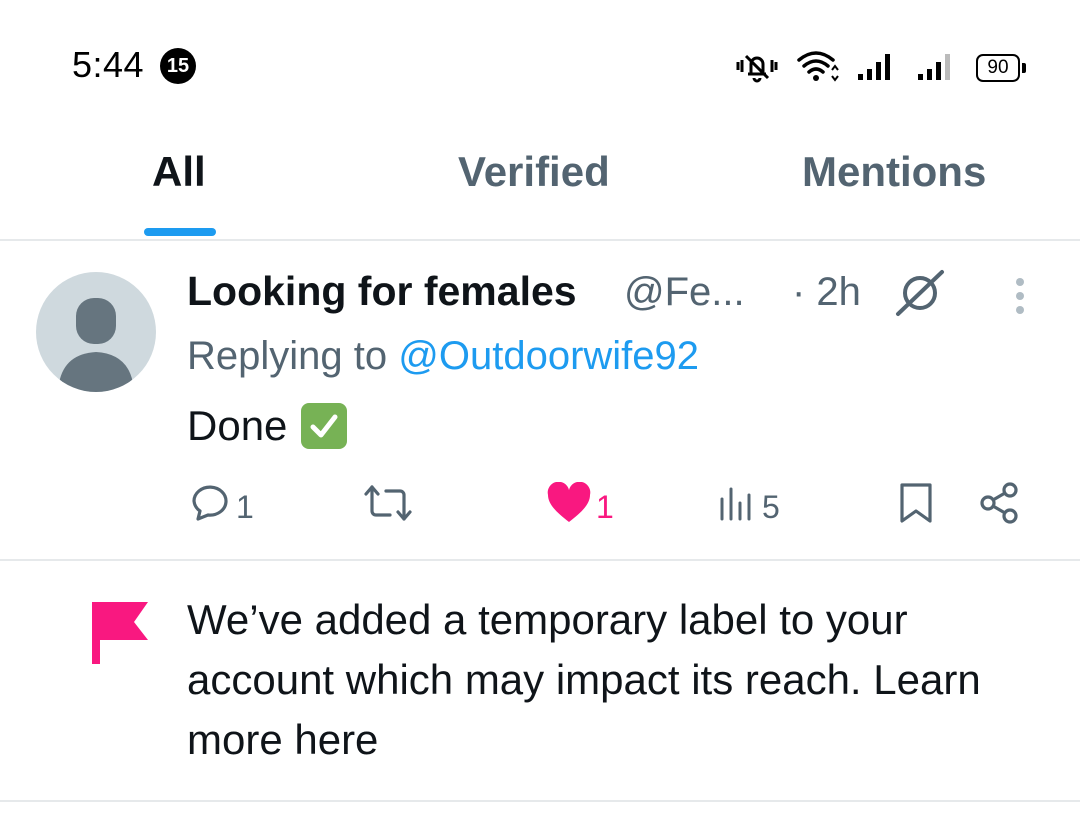  What do you see at coordinates (180, 232) in the screenshot?
I see `active-tab-indicator` at bounding box center [180, 232].